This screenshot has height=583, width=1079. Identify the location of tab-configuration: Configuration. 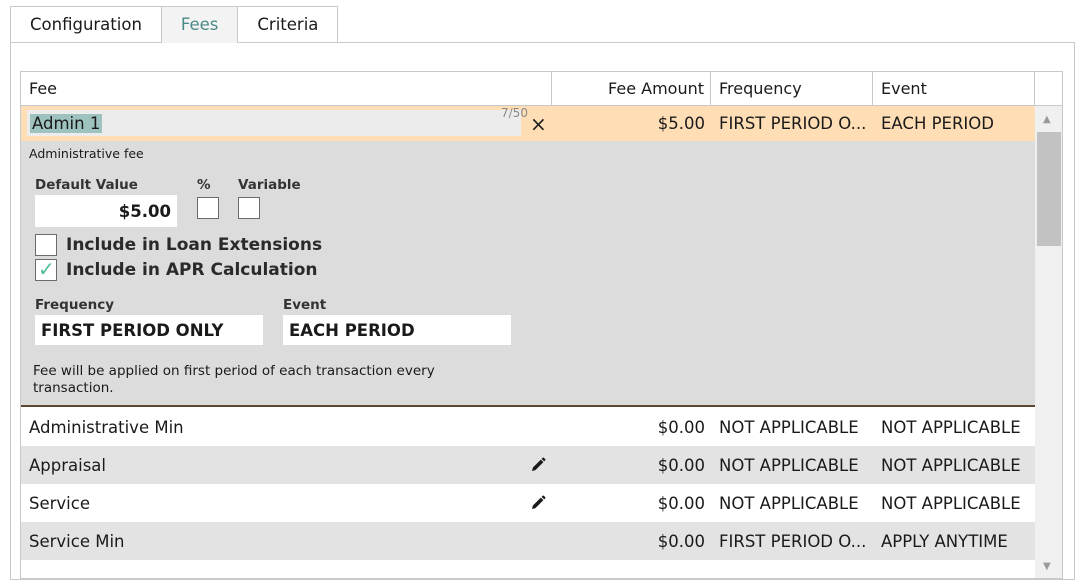
(86, 24).